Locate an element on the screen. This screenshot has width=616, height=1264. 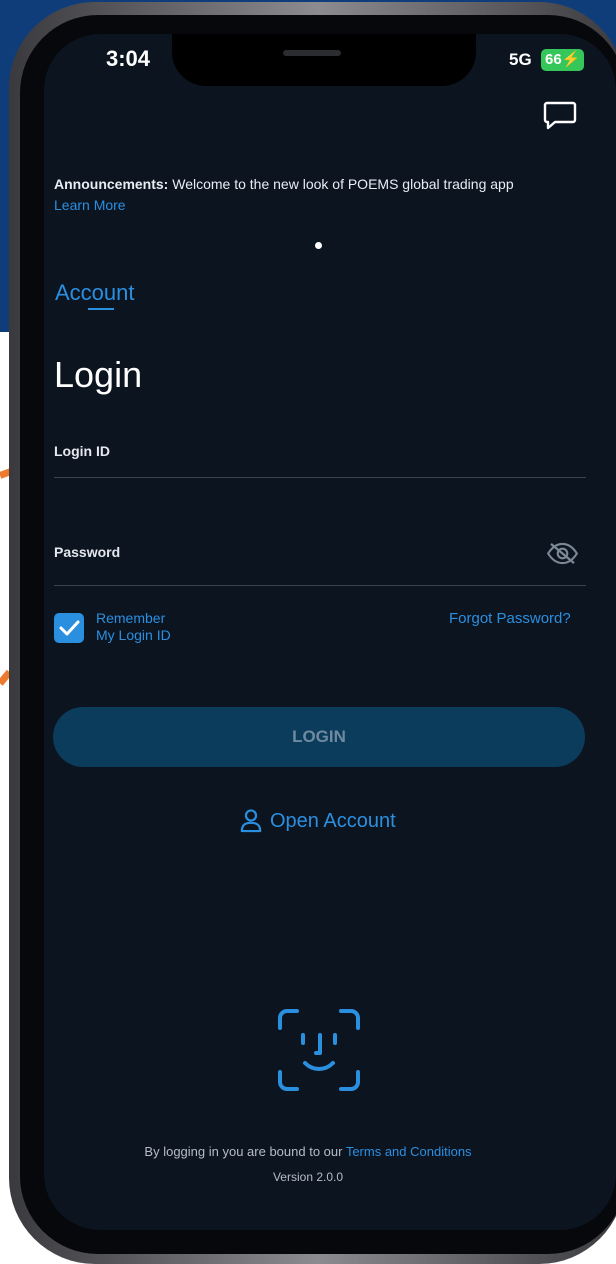
learn-more-link: Learn More is located at coordinates (90, 205).